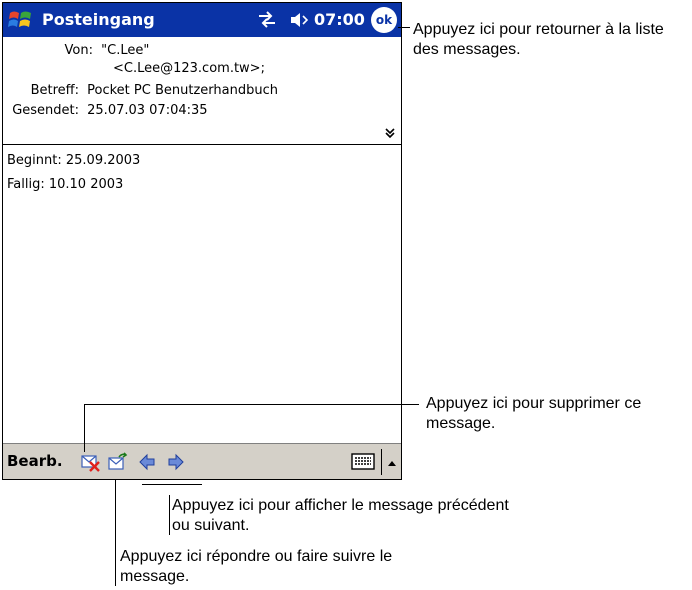 The image size is (692, 590). I want to click on from-label: Von:, so click(78, 50).